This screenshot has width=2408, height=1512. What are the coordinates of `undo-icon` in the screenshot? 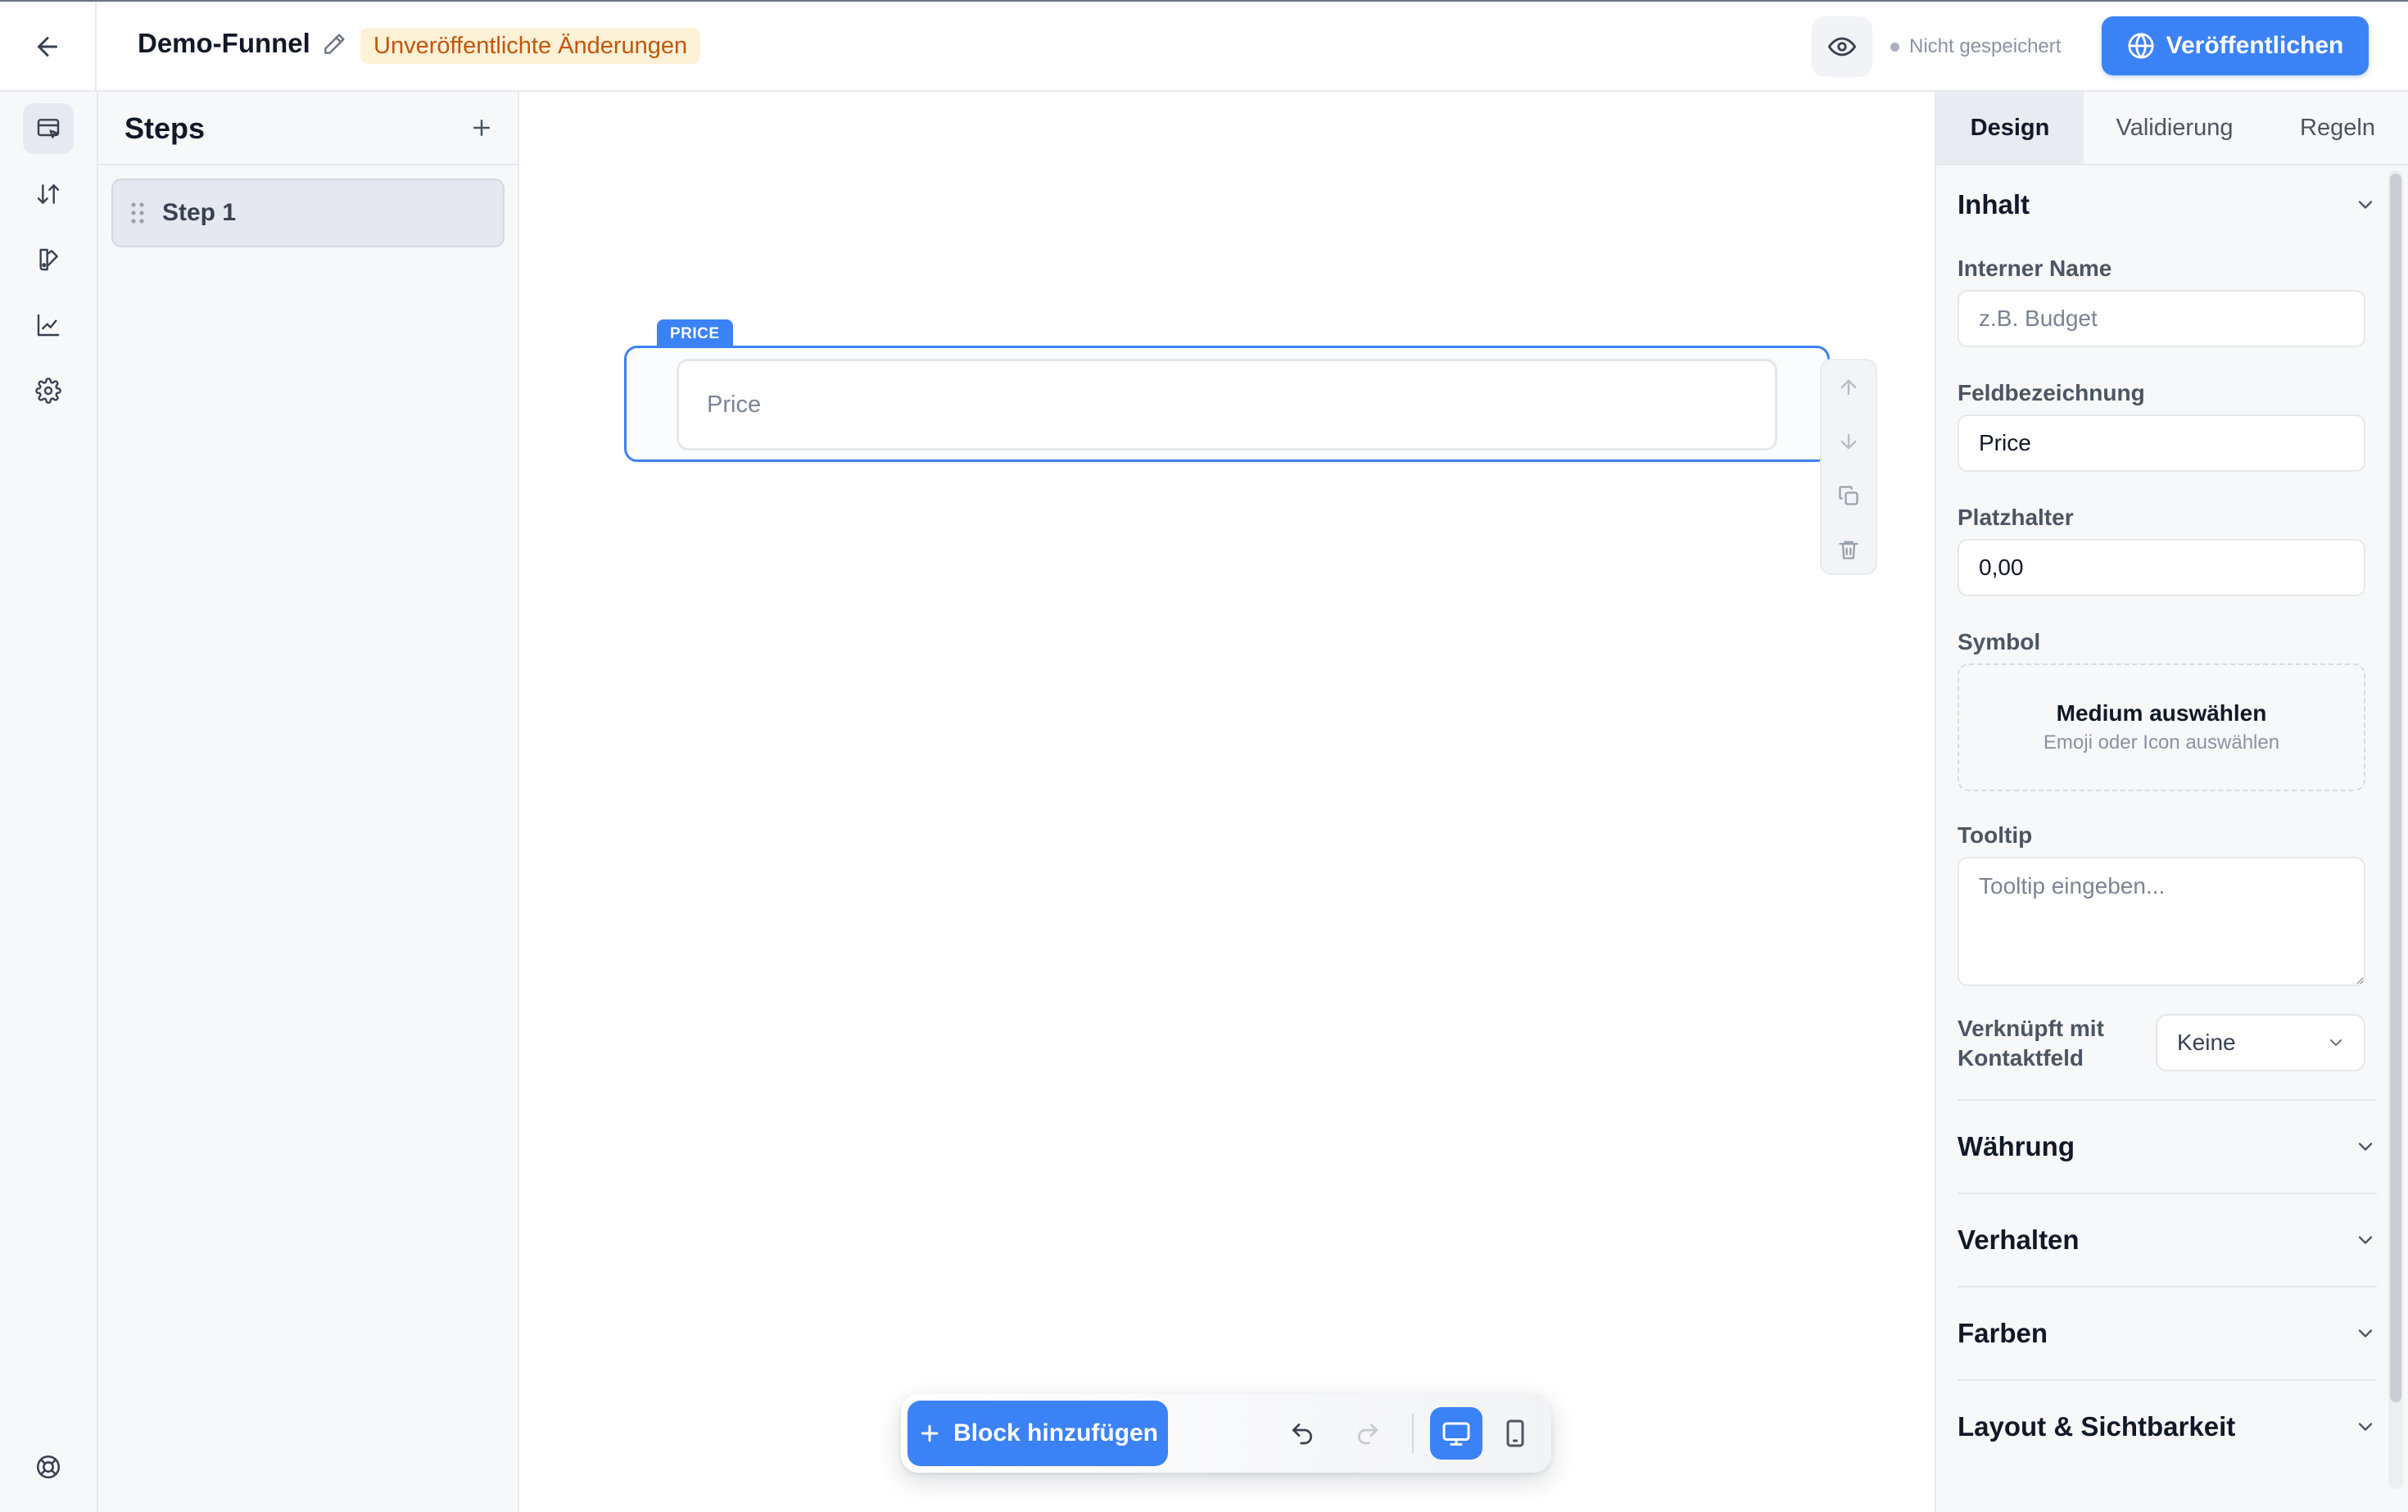 It's located at (1302, 1435).